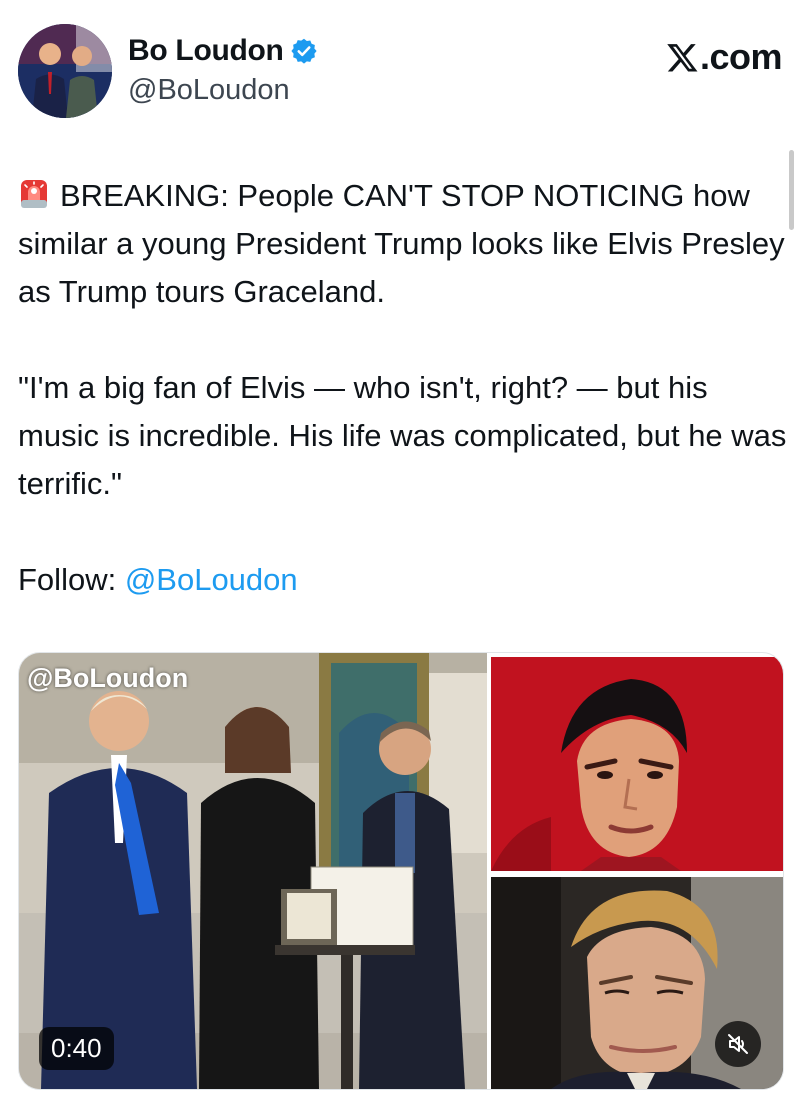 The image size is (800, 1114). I want to click on elvis-portrait-image, so click(637, 764).